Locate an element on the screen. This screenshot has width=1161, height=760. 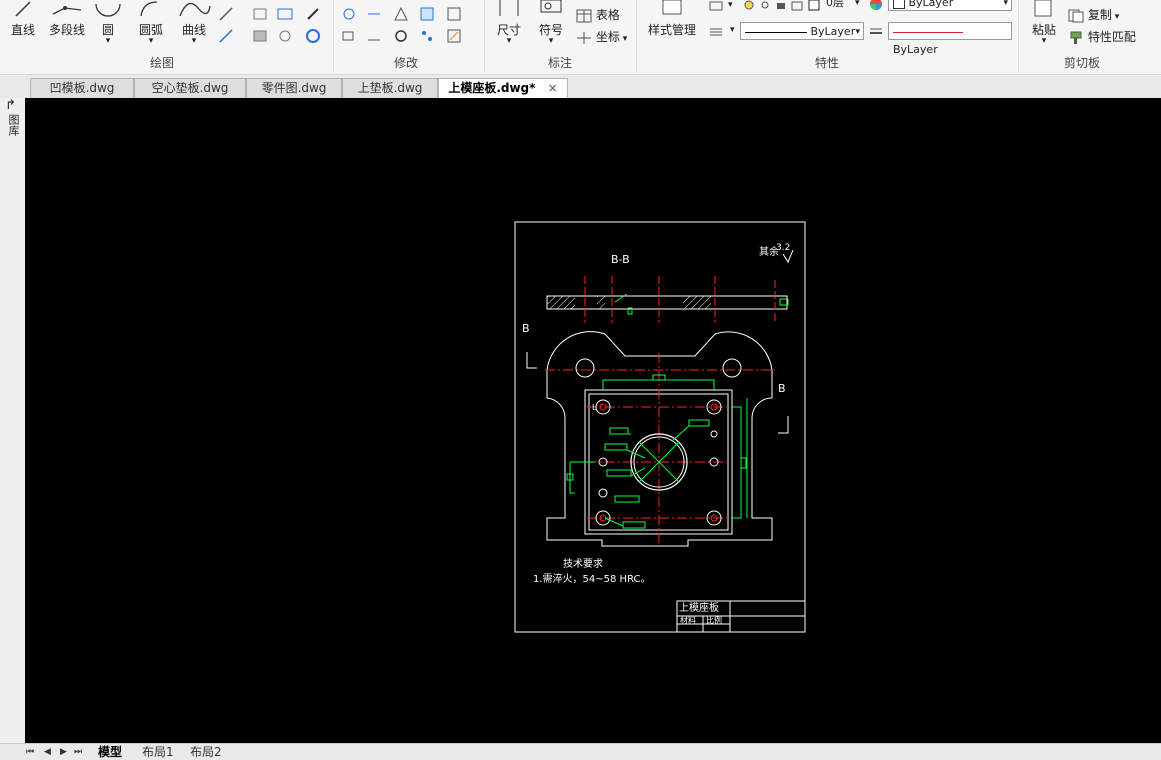
paste-tool: 粘贴 ▾ is located at coordinates (1044, 23).